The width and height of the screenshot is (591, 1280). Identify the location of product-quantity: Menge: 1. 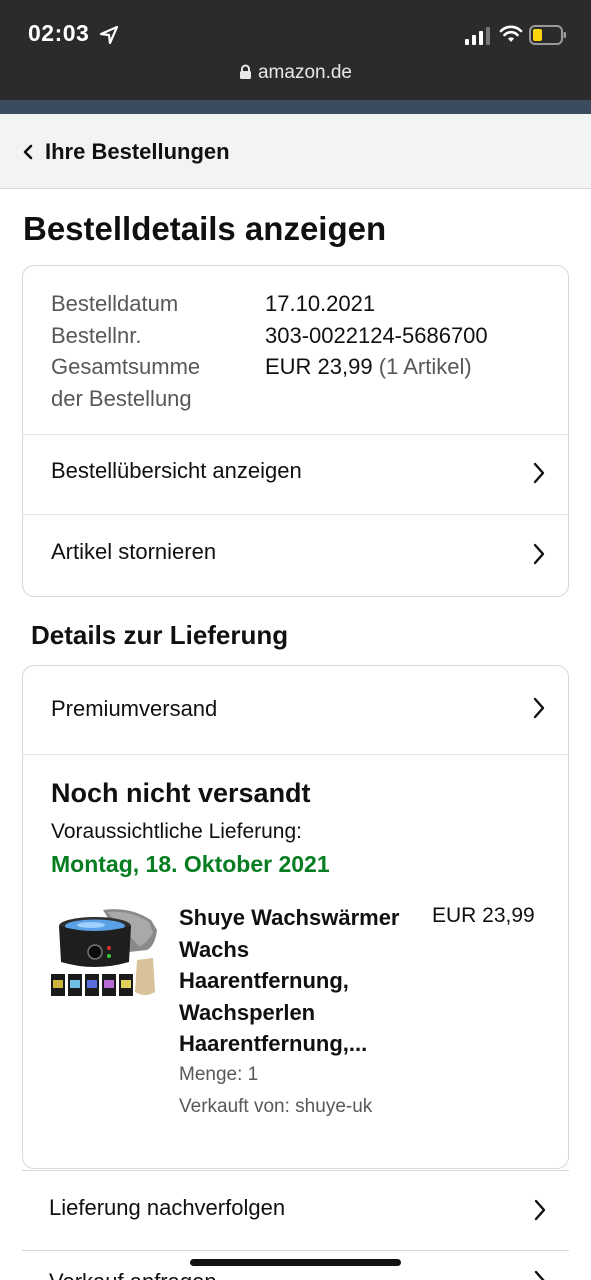
(219, 1074).